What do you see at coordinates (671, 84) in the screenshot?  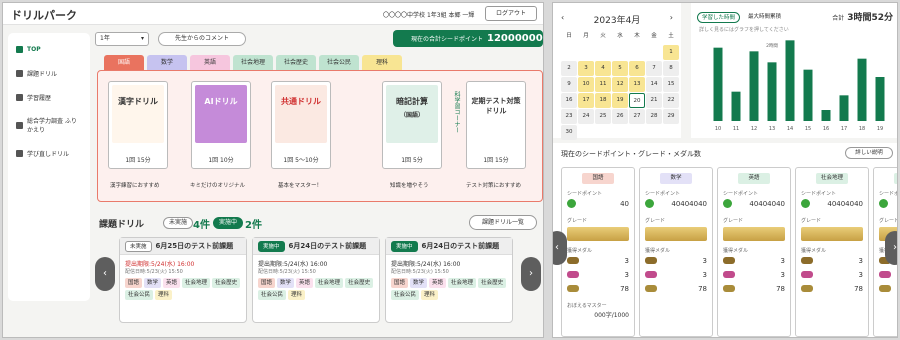 I see `calendar-day: 15` at bounding box center [671, 84].